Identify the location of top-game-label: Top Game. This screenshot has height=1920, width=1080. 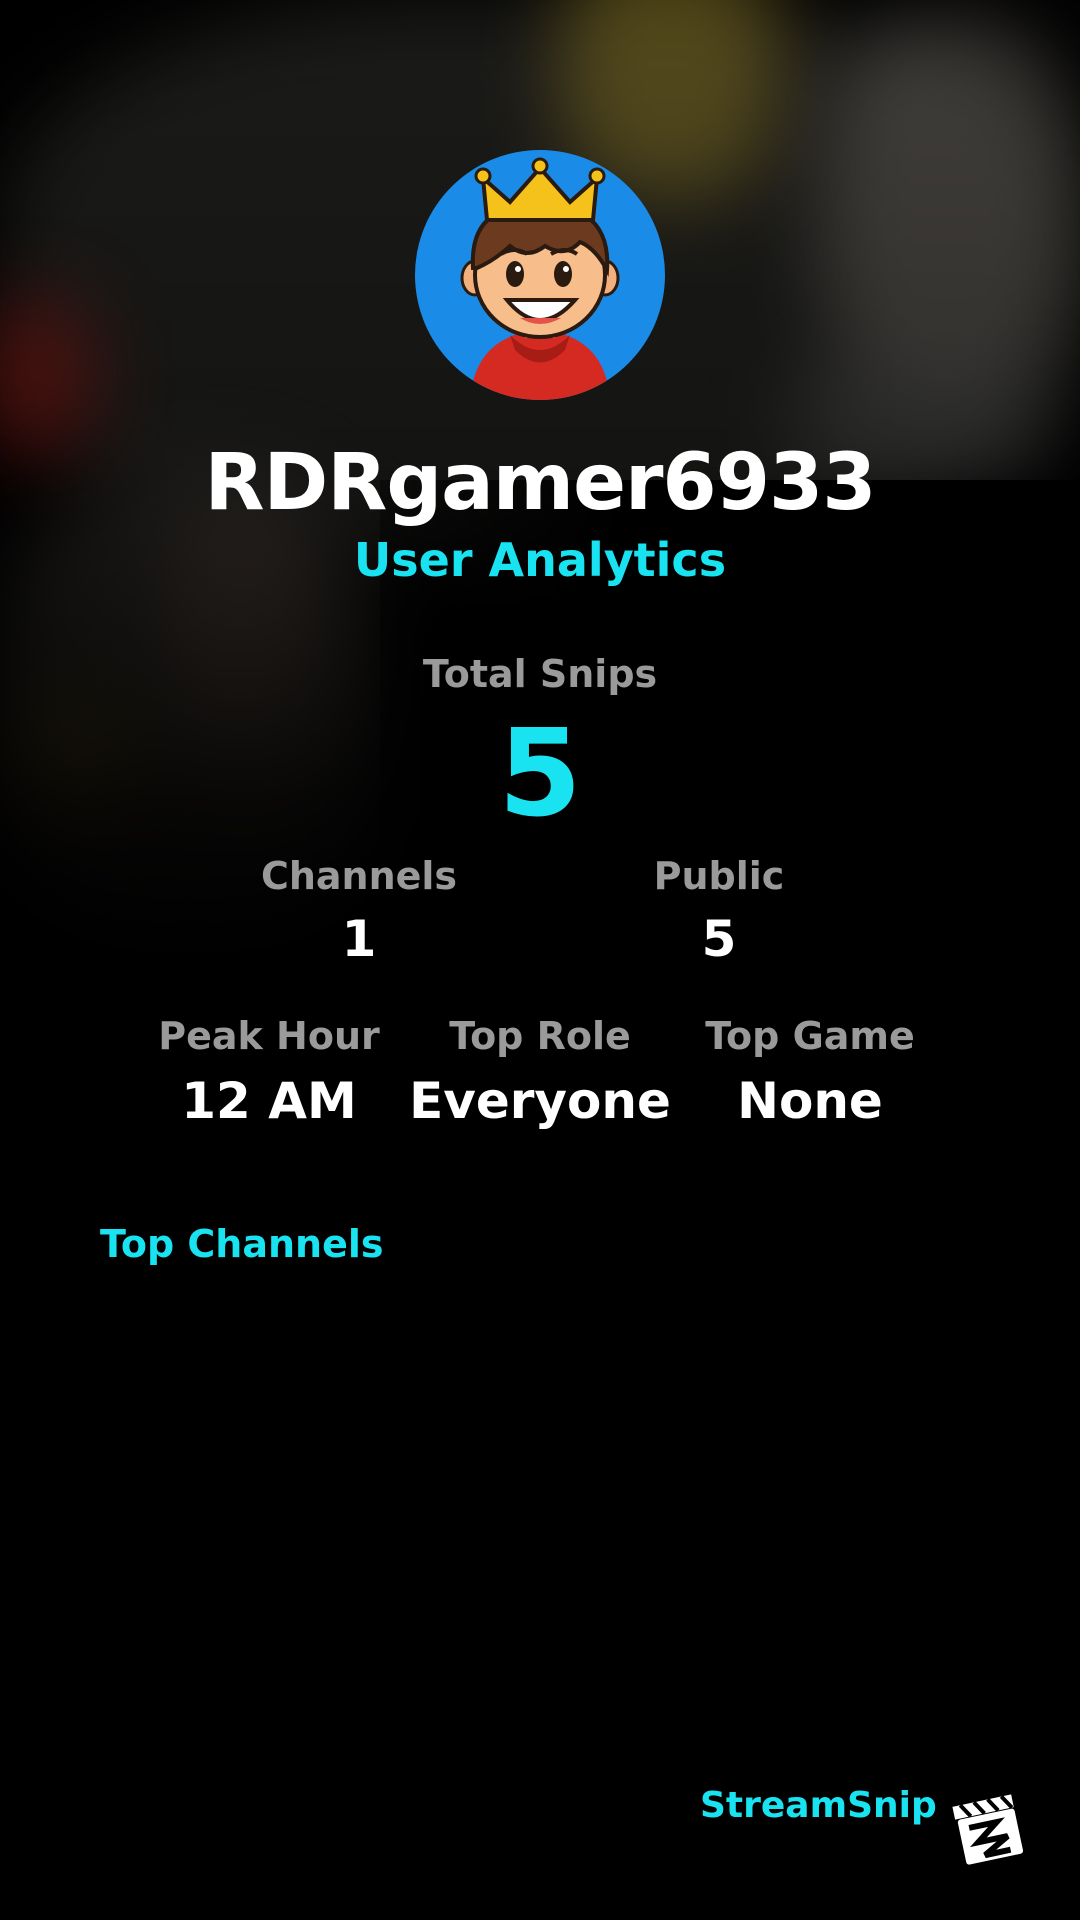
(810, 1036).